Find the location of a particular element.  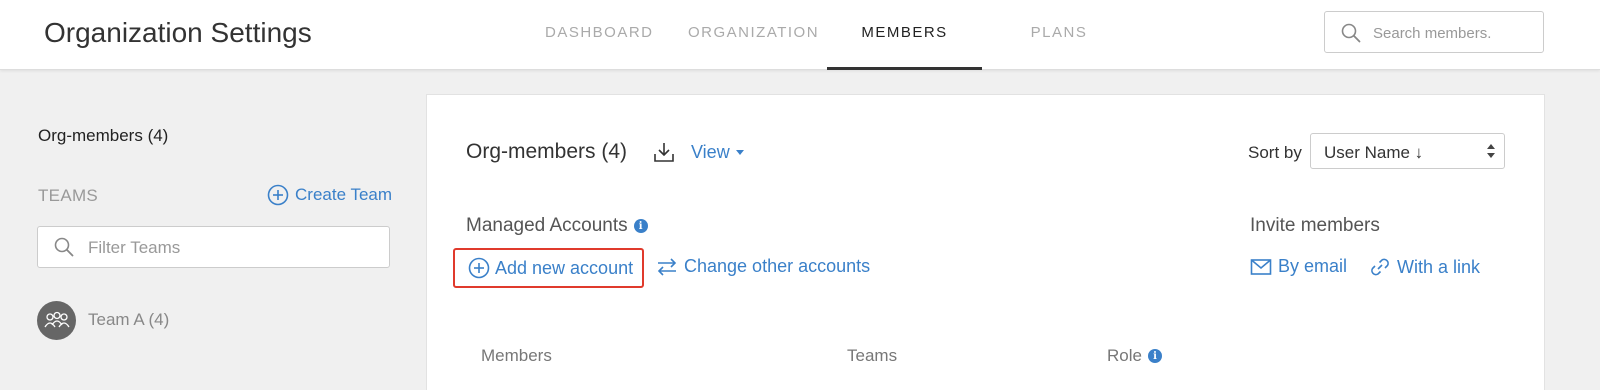

view-label: View is located at coordinates (710, 152).